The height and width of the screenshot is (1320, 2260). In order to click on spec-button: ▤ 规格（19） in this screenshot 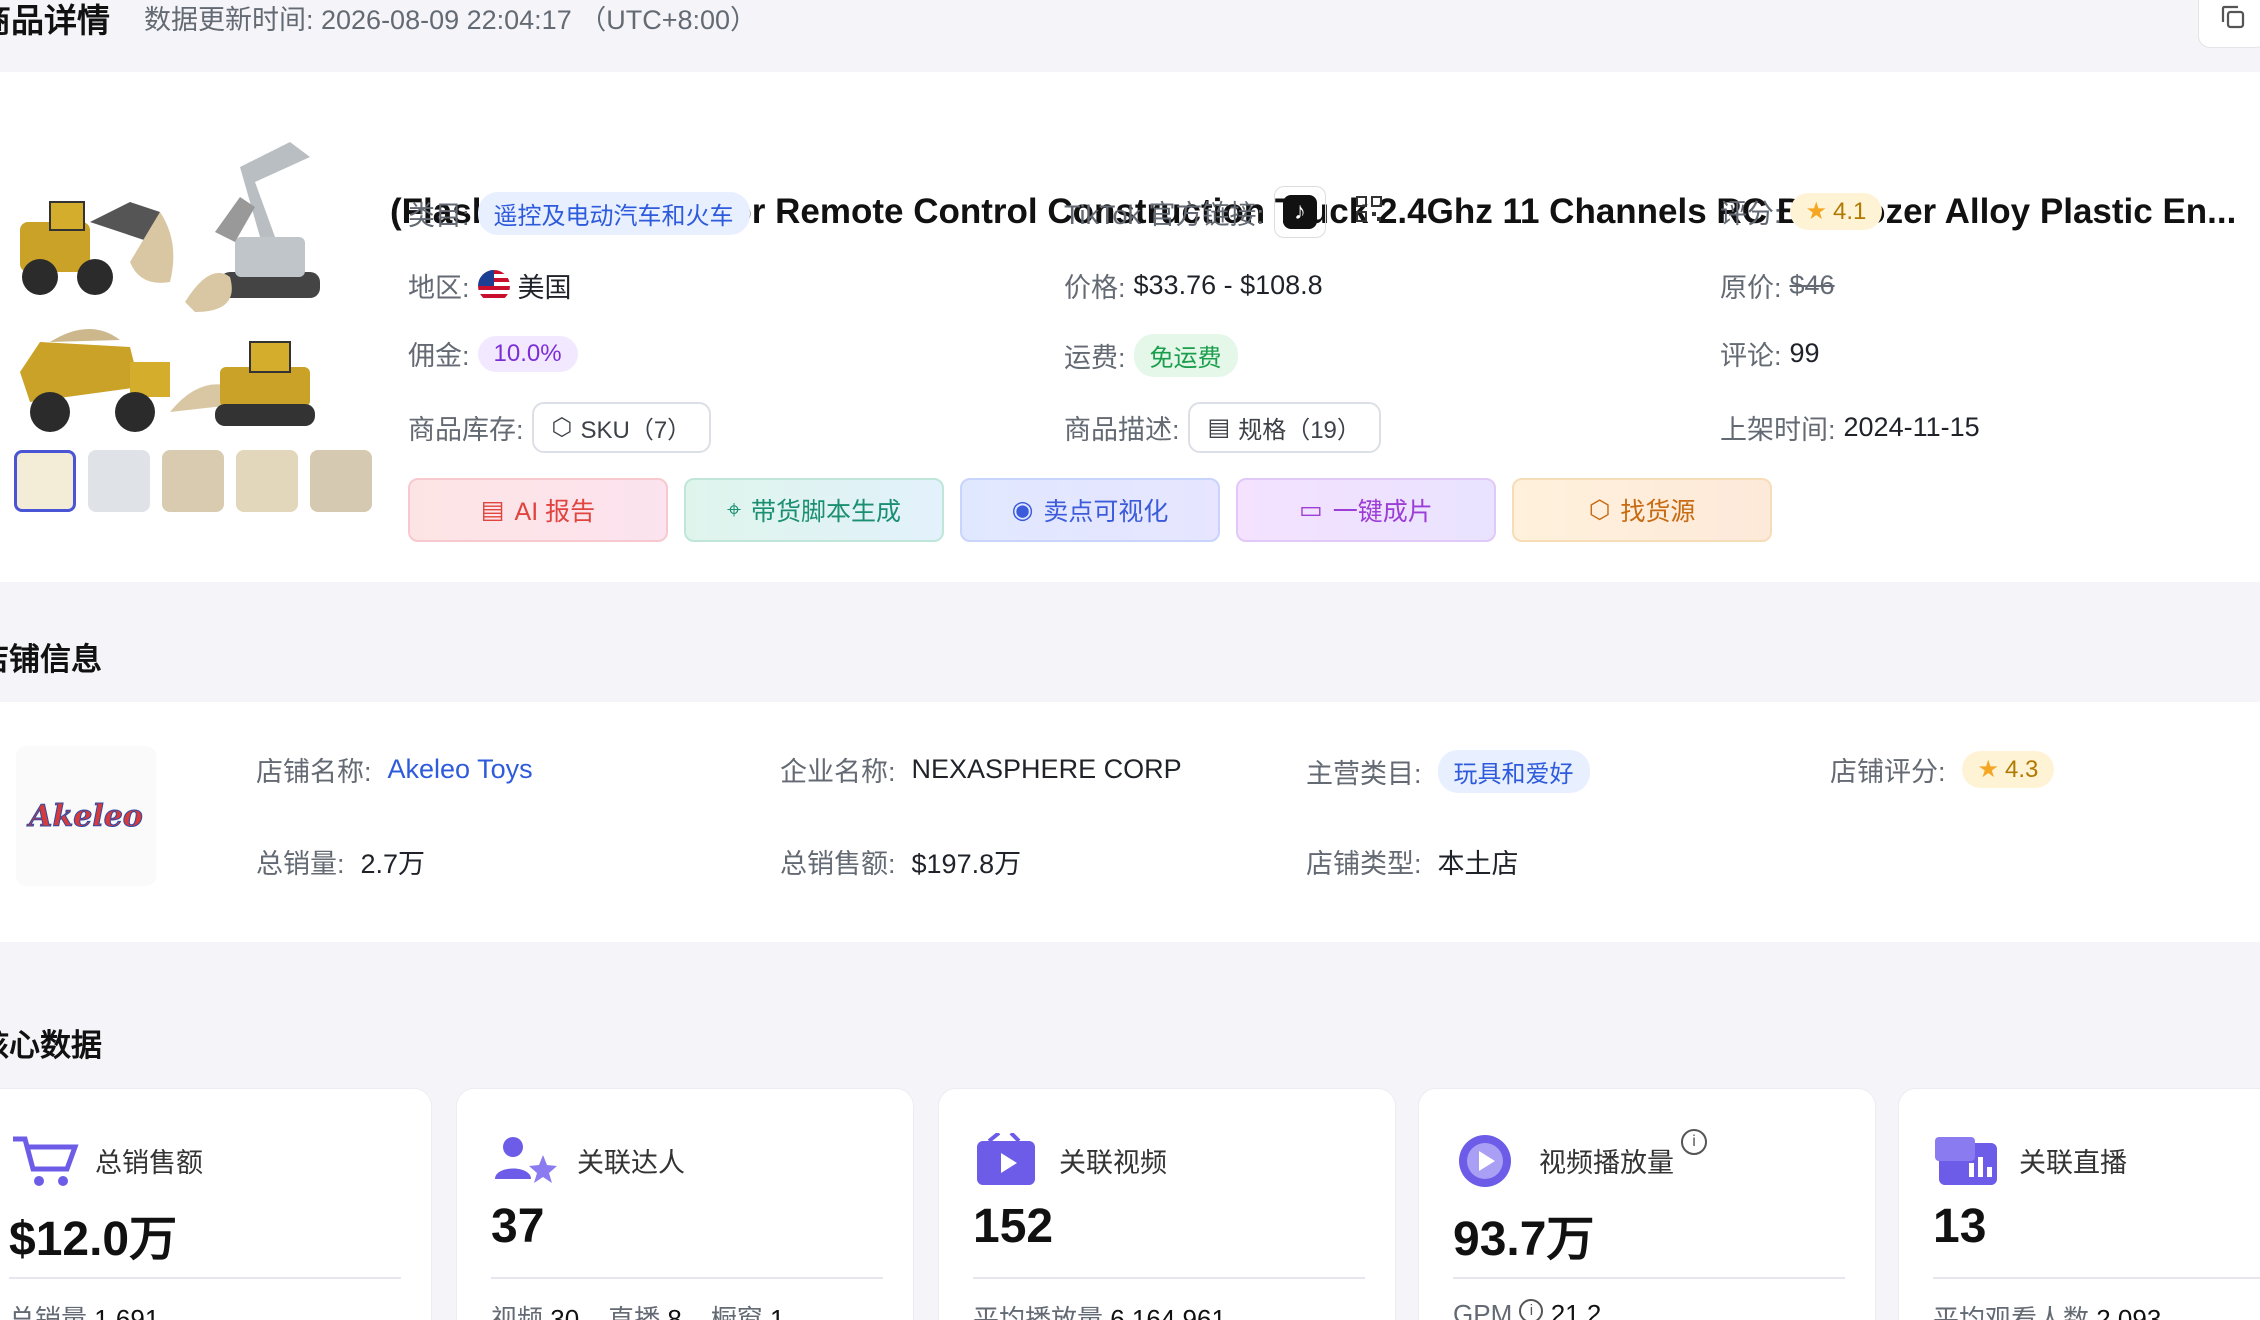, I will do `click(1284, 427)`.